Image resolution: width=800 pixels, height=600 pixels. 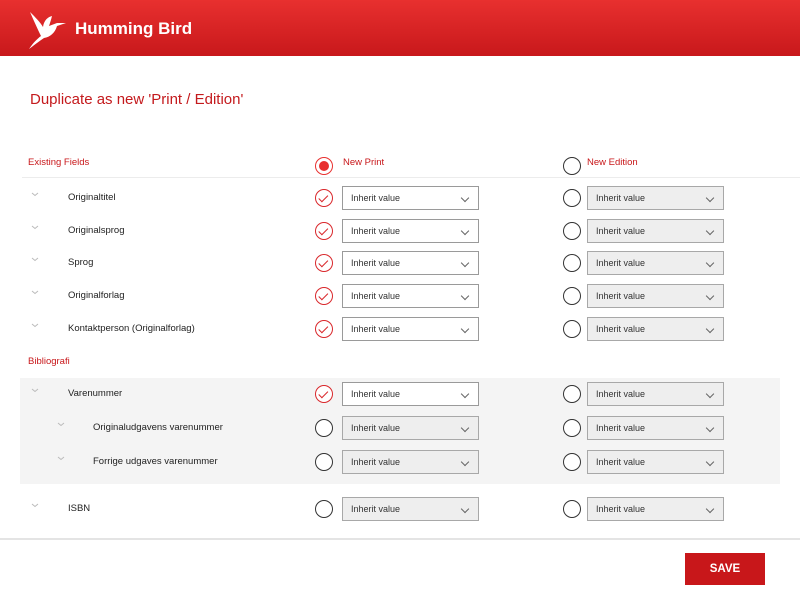 I want to click on new-edition-heading: New Edition, so click(x=612, y=162).